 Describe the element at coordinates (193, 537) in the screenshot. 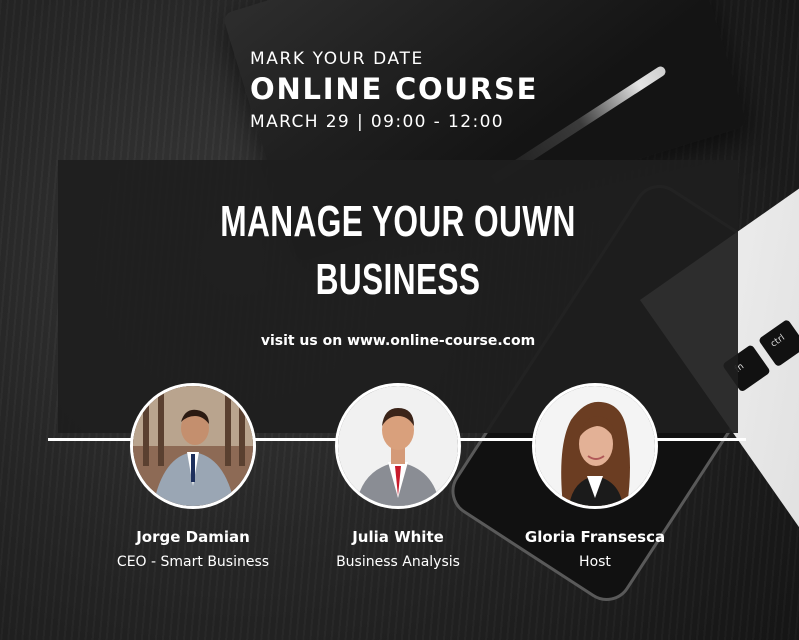

I see `speaker-name: Jorge Damian` at that location.